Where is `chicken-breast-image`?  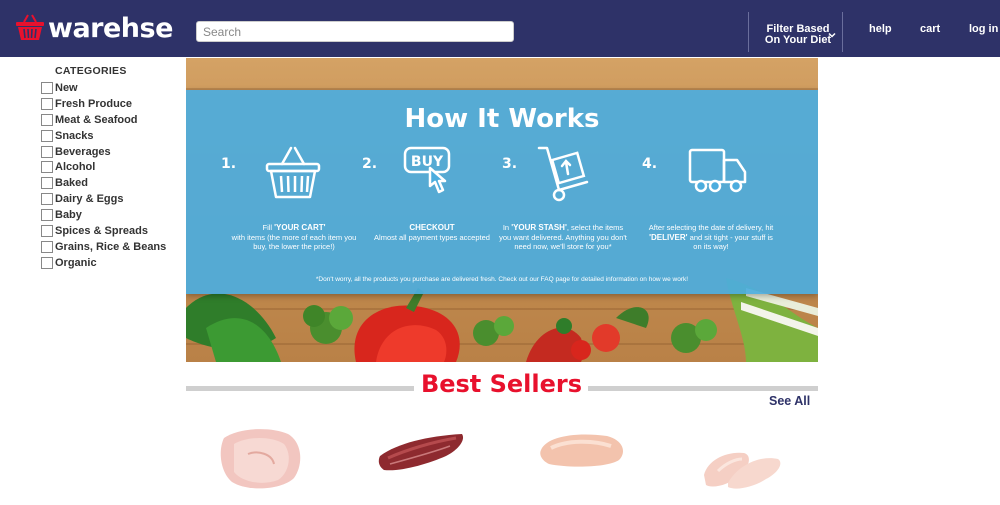
chicken-breast-image is located at coordinates (583, 450).